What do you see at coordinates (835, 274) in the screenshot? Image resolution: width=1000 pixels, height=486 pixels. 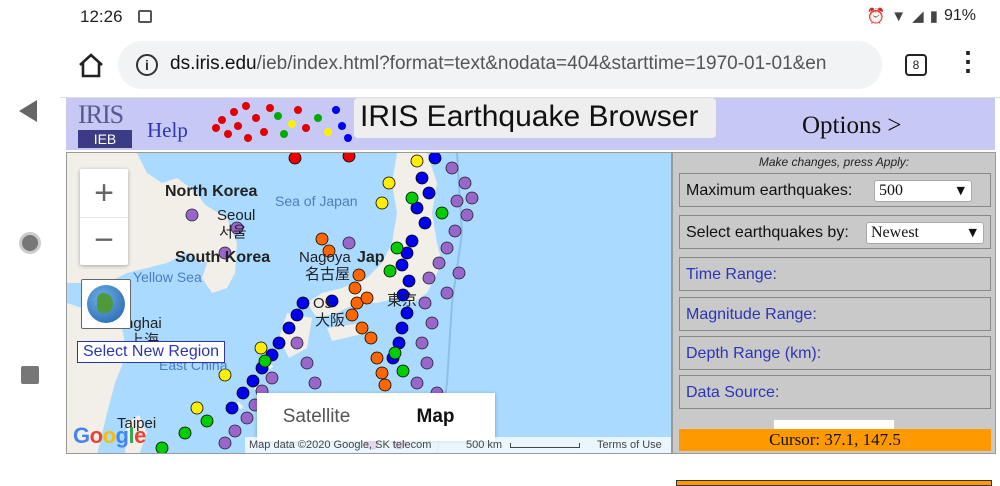 I see `time-range-row: Time Range:` at bounding box center [835, 274].